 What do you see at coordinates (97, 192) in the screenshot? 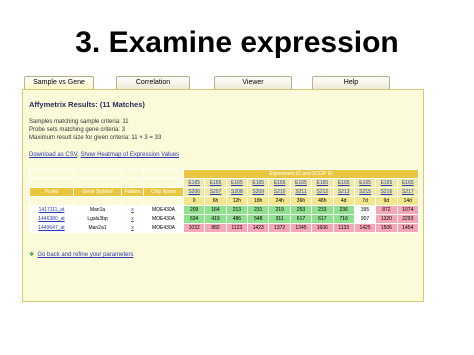
I see `gene-symbol-header: Gene Symbol` at bounding box center [97, 192].